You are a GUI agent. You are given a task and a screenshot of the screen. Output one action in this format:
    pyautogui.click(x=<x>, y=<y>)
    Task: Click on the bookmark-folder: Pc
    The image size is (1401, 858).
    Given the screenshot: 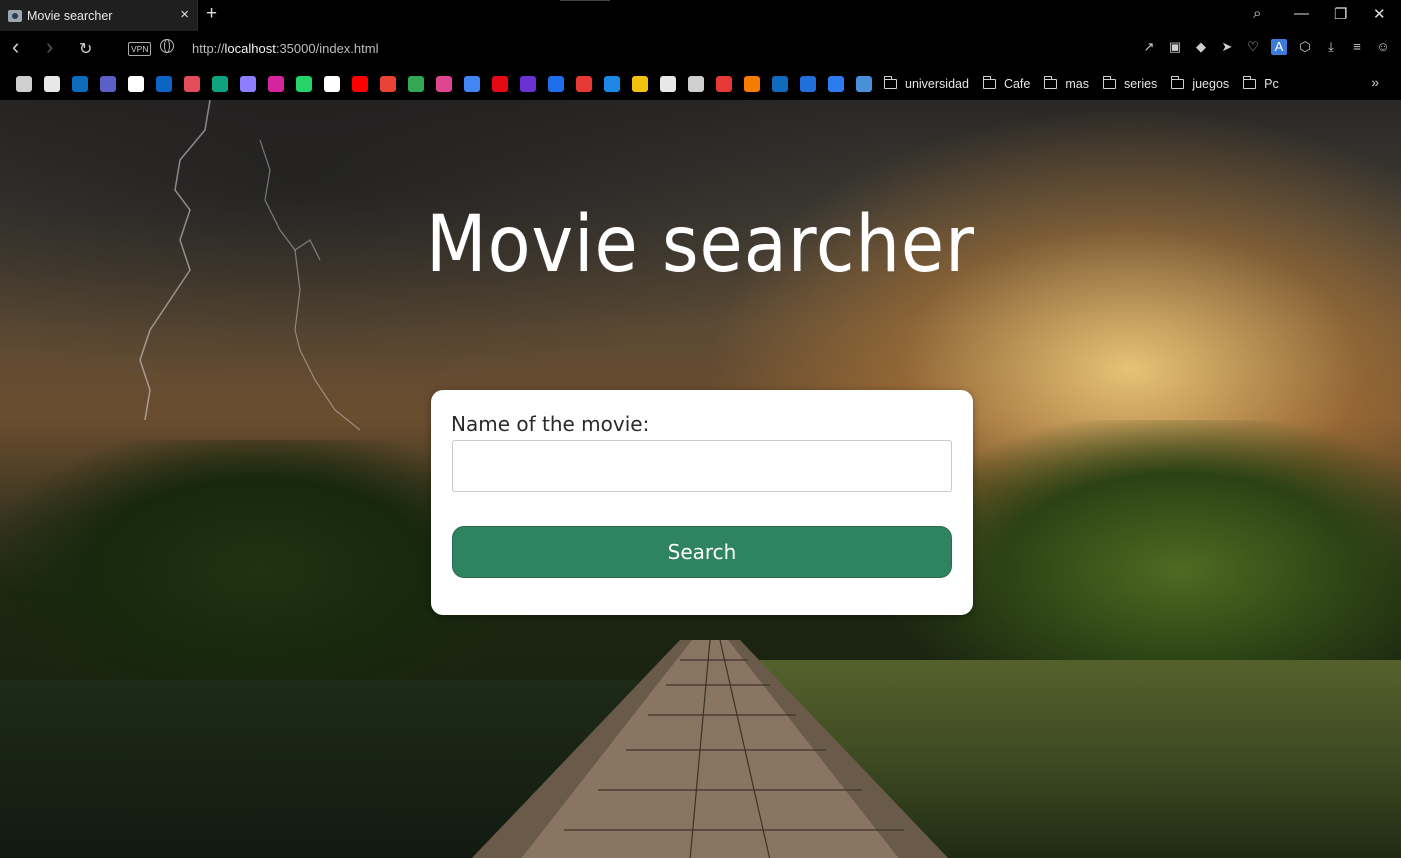 What is the action you would take?
    pyautogui.click(x=1261, y=83)
    